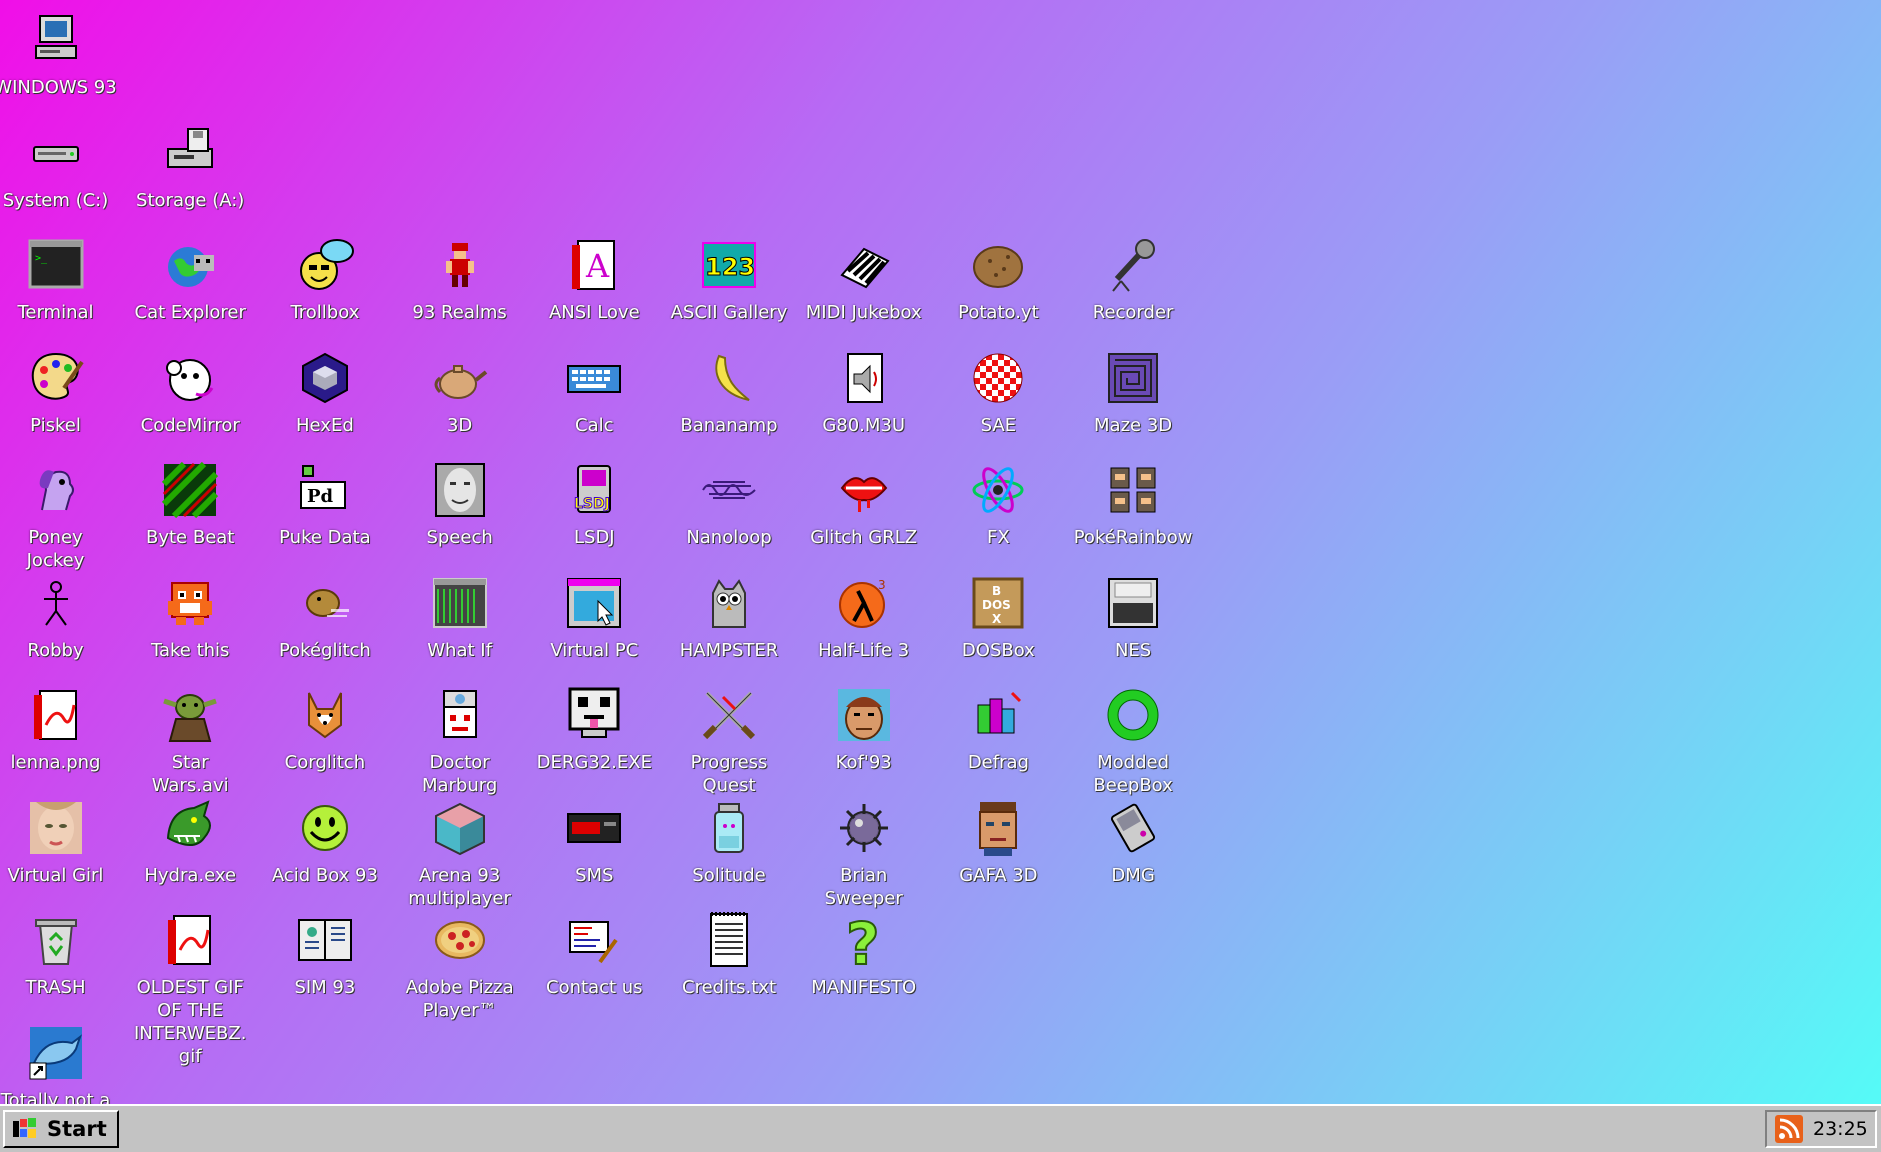  Describe the element at coordinates (460, 828) in the screenshot. I see `cube-icon` at that location.